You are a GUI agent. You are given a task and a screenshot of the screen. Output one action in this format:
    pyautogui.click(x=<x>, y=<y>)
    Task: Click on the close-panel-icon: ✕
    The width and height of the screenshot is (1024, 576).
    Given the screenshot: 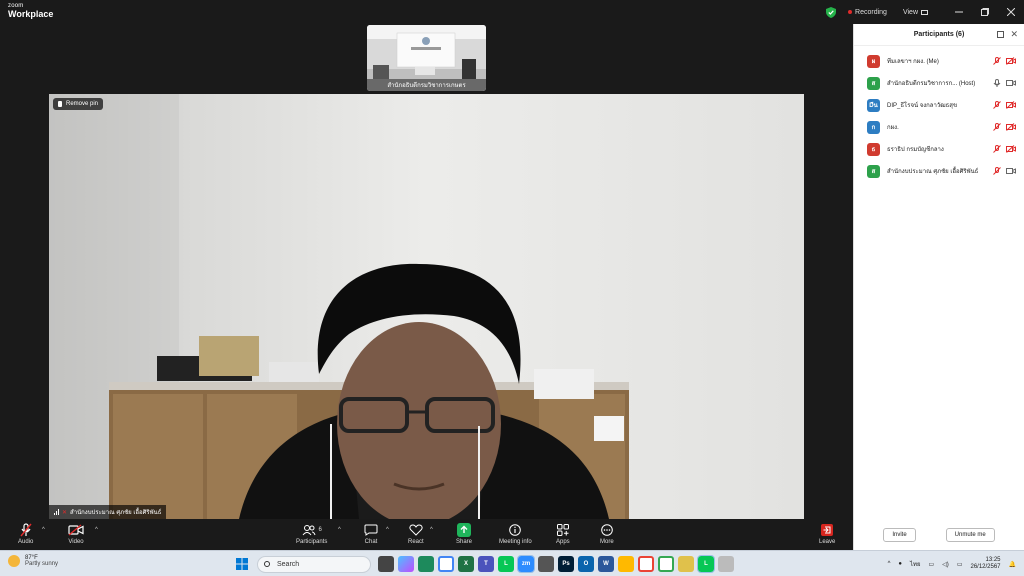 What is the action you would take?
    pyautogui.click(x=1014, y=34)
    